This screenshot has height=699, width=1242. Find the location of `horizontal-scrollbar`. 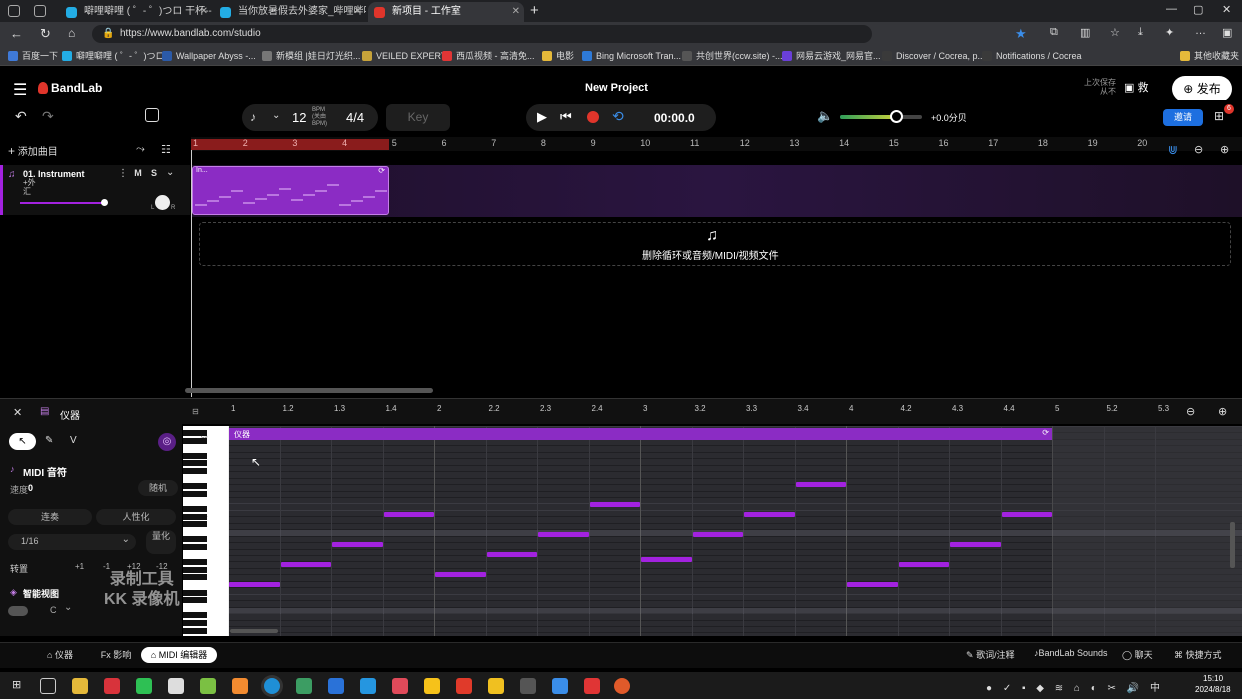

horizontal-scrollbar is located at coordinates (309, 390).